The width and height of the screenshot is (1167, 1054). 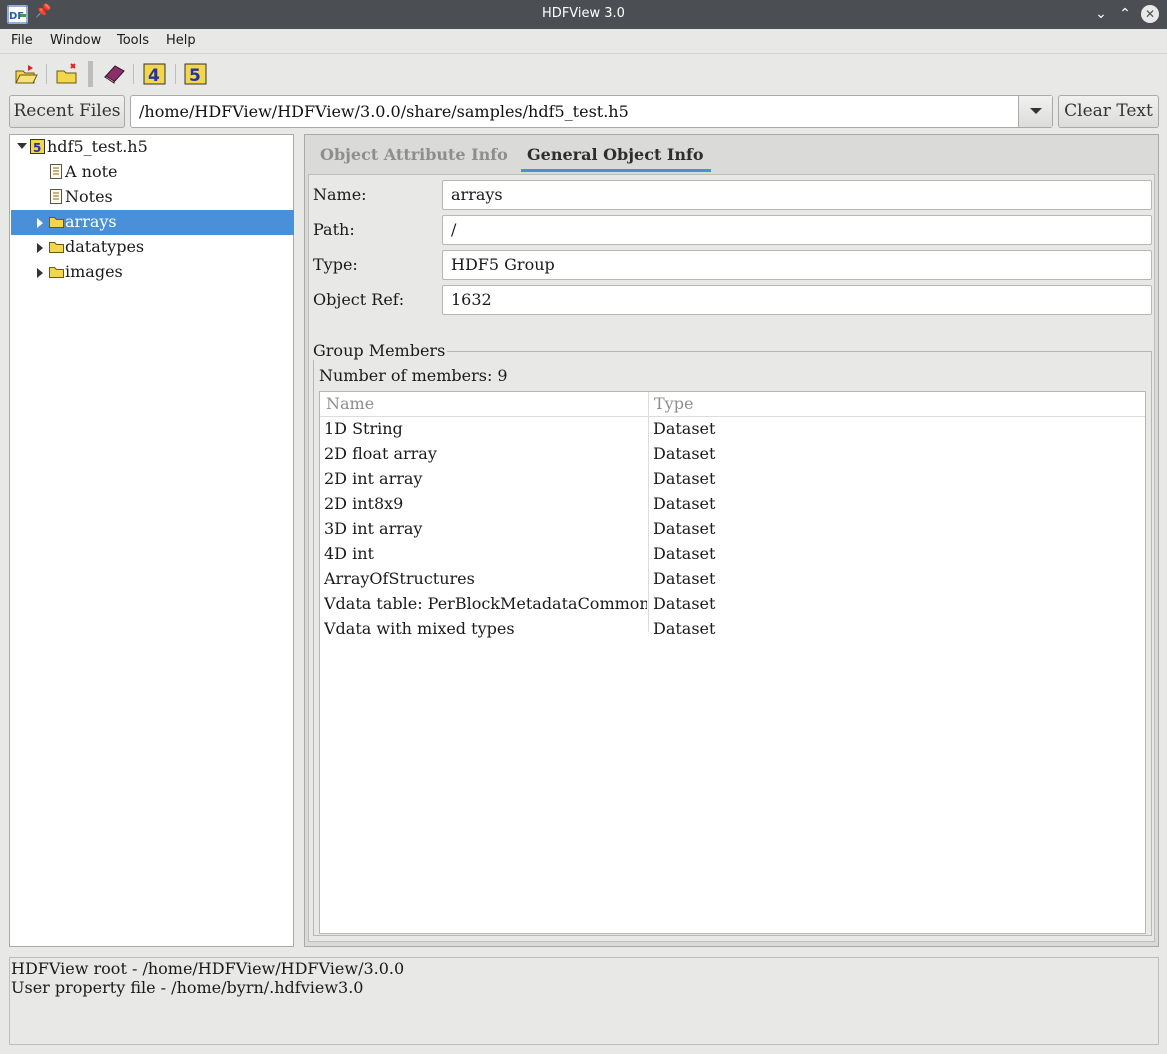 I want to click on window-title: HDFView 3.0, so click(x=583, y=13).